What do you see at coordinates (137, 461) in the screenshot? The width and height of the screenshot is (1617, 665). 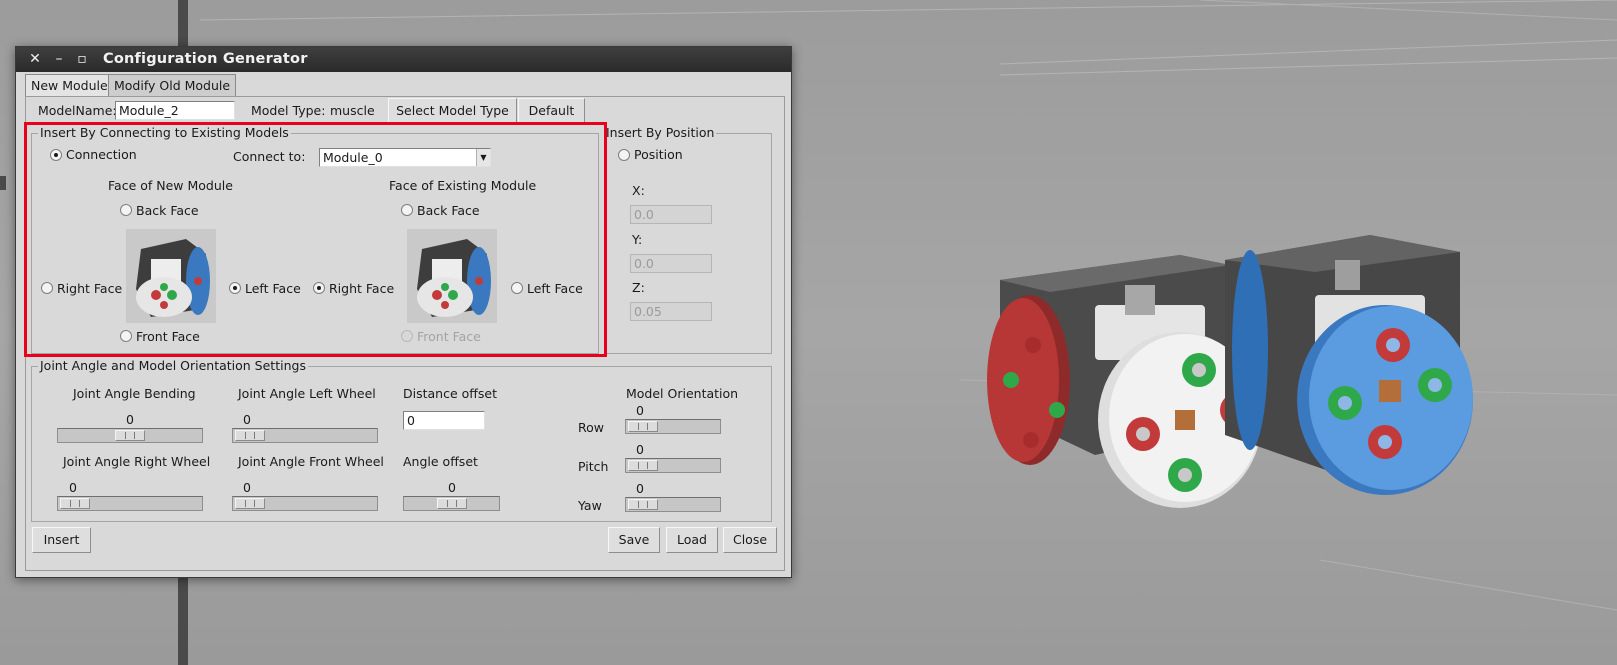 I see `right-wheel-label: Joint Angle Right Wheel` at bounding box center [137, 461].